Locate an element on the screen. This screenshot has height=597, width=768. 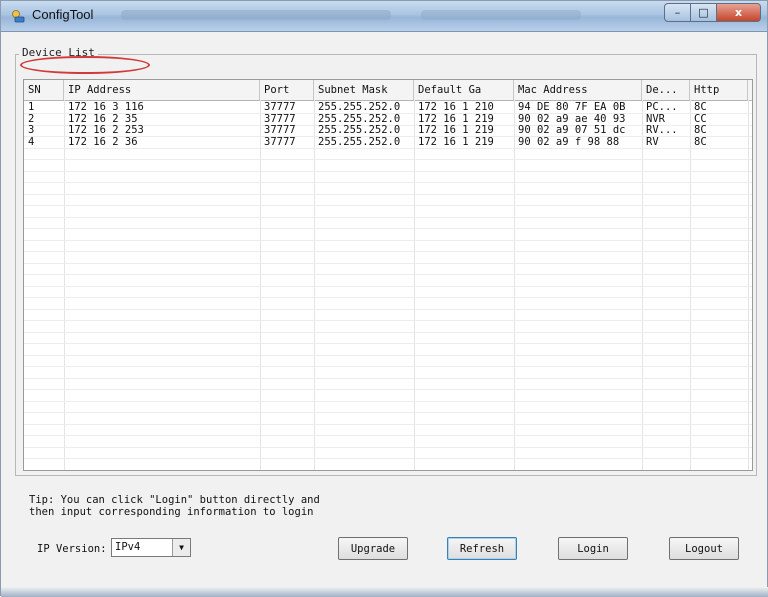
window-title: ConfigTool is located at coordinates (63, 14).